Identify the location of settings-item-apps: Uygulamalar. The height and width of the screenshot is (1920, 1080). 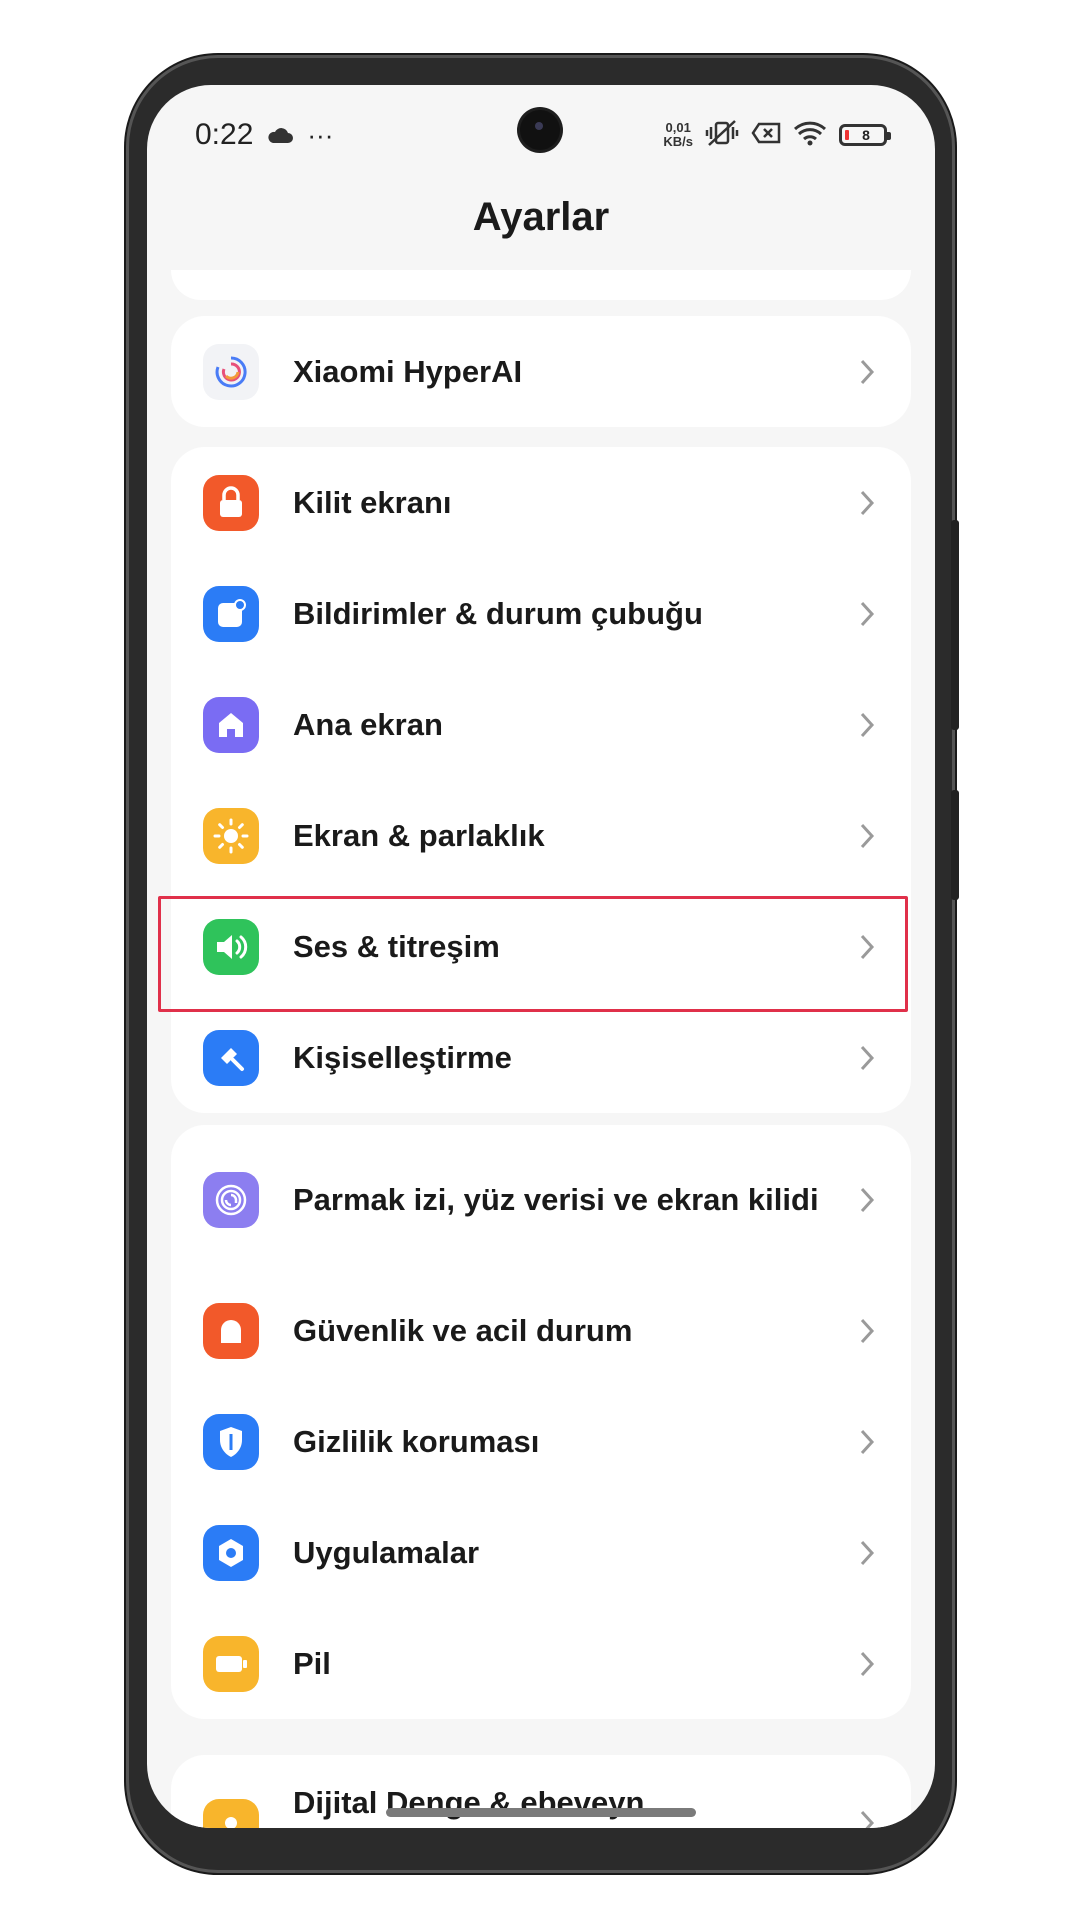
(541, 1552).